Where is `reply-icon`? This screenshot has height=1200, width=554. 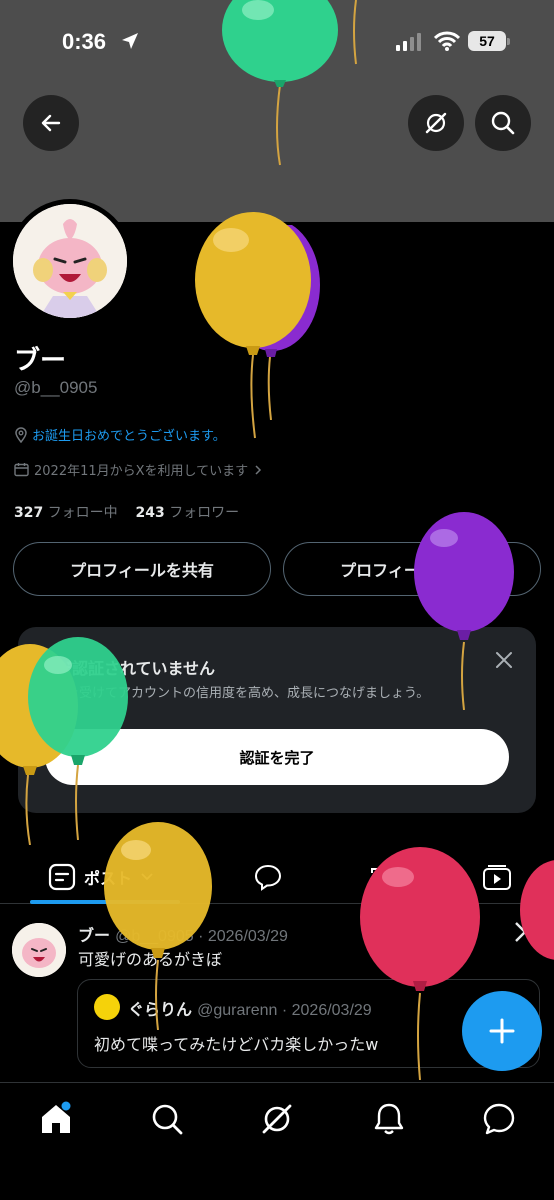 reply-icon is located at coordinates (268, 877).